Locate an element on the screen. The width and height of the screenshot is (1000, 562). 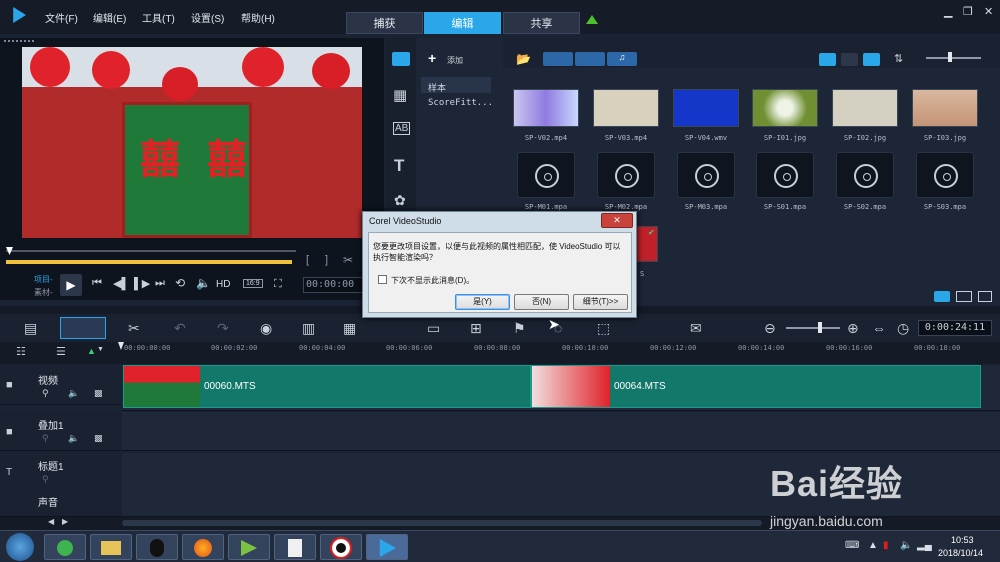
scroll-left-icon: ◀ is located at coordinates (51, 521).